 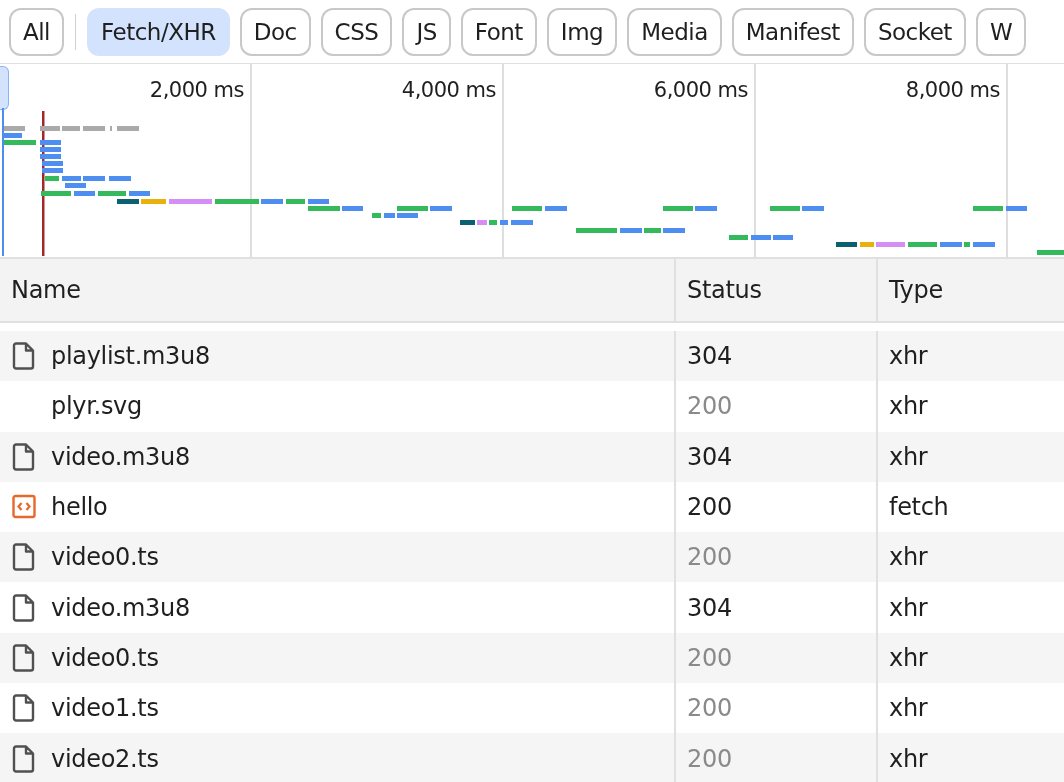 I want to click on column-header: Status, so click(x=724, y=290).